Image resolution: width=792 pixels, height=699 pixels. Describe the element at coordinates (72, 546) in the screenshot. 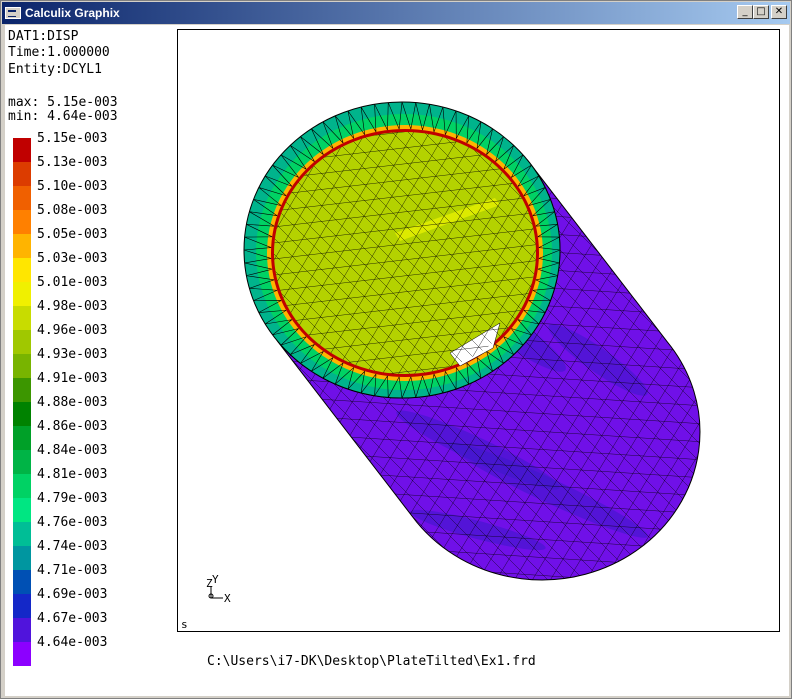

I see `legend-label: 4.74e-003` at that location.